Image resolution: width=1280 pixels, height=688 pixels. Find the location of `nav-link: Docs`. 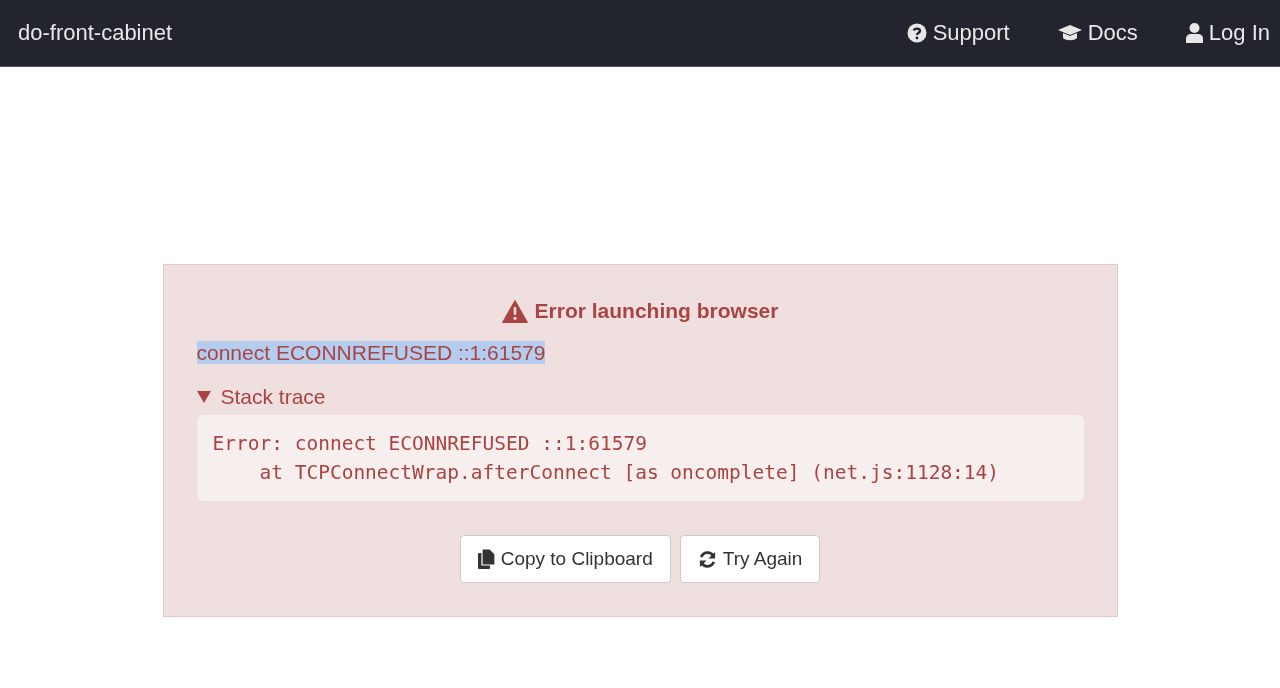

nav-link: Docs is located at coordinates (1097, 33).